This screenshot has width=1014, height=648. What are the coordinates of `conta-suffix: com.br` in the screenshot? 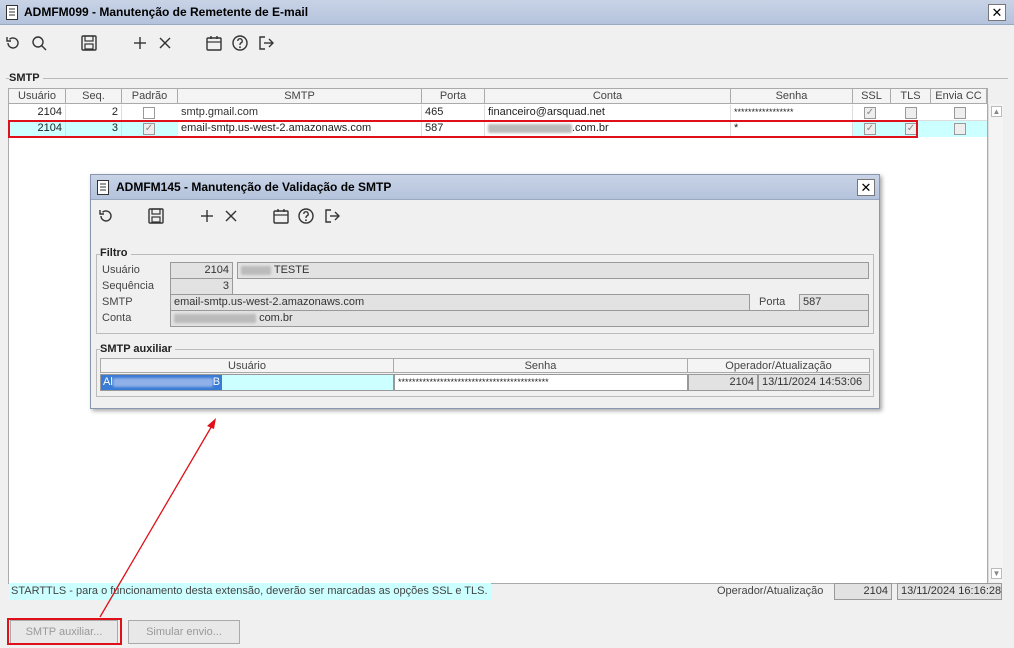 It's located at (276, 318).